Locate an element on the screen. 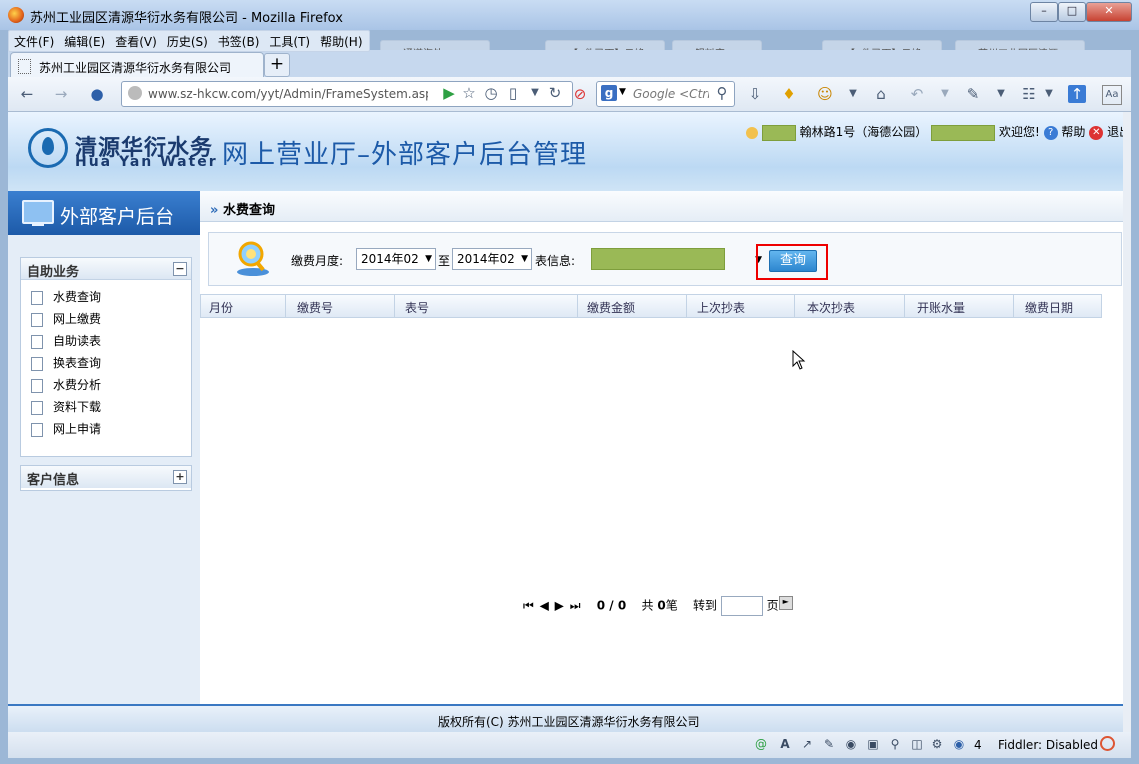  minimize-button: – is located at coordinates (1044, 12).